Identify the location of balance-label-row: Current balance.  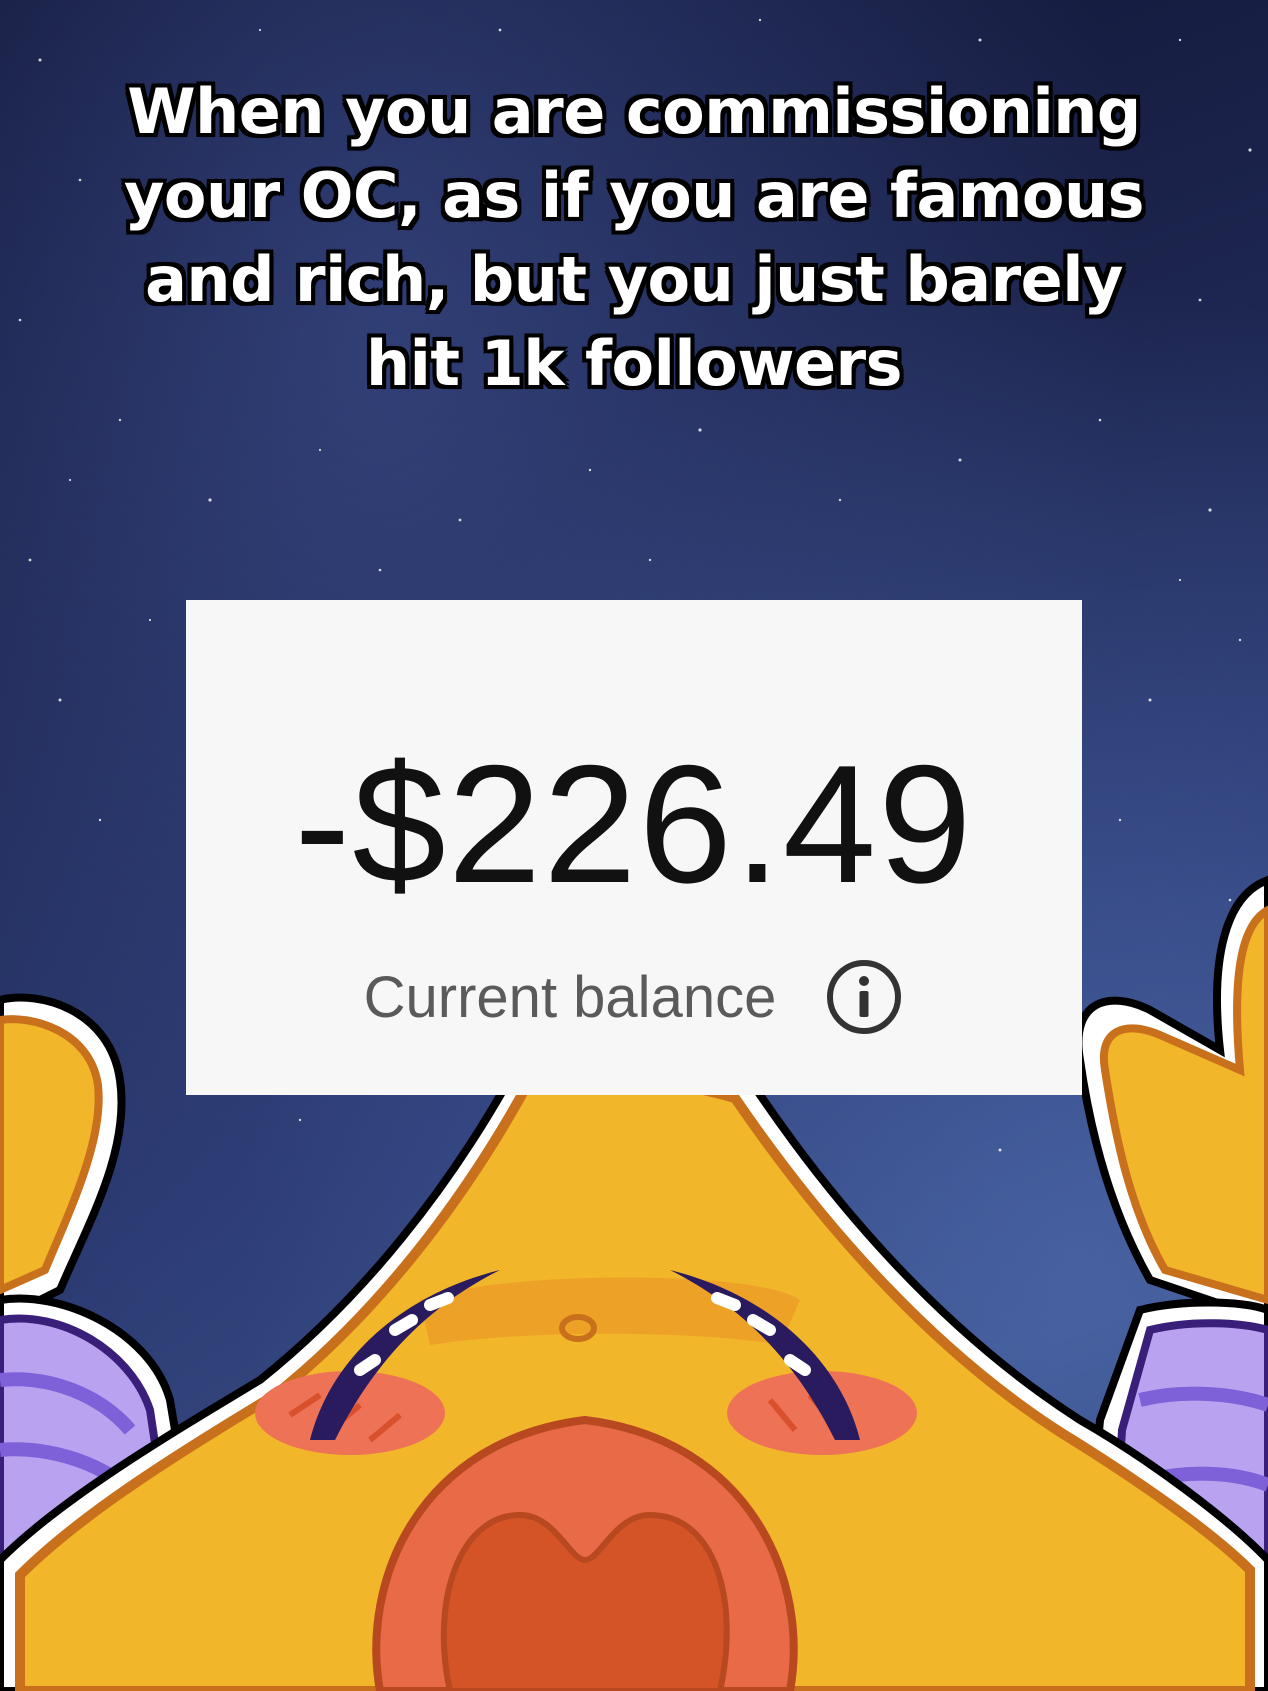
(634, 997).